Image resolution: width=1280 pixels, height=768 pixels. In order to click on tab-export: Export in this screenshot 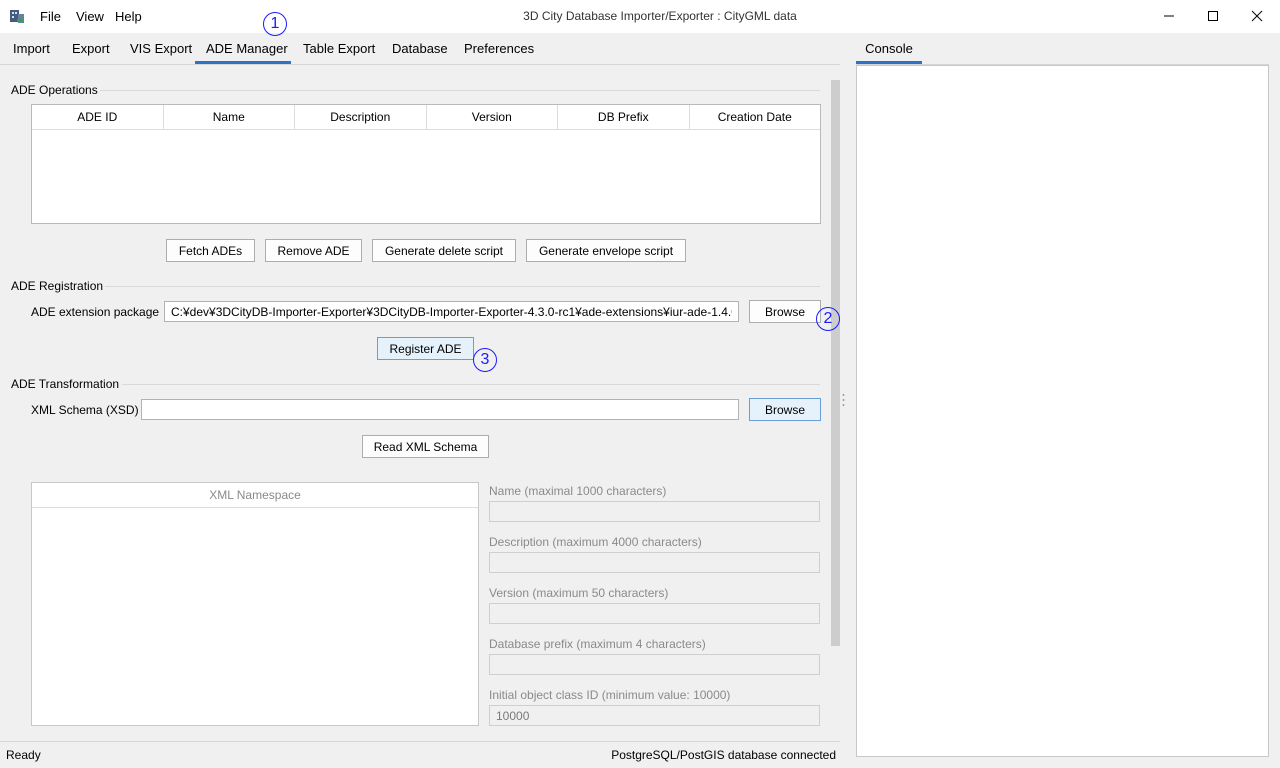, I will do `click(91, 51)`.